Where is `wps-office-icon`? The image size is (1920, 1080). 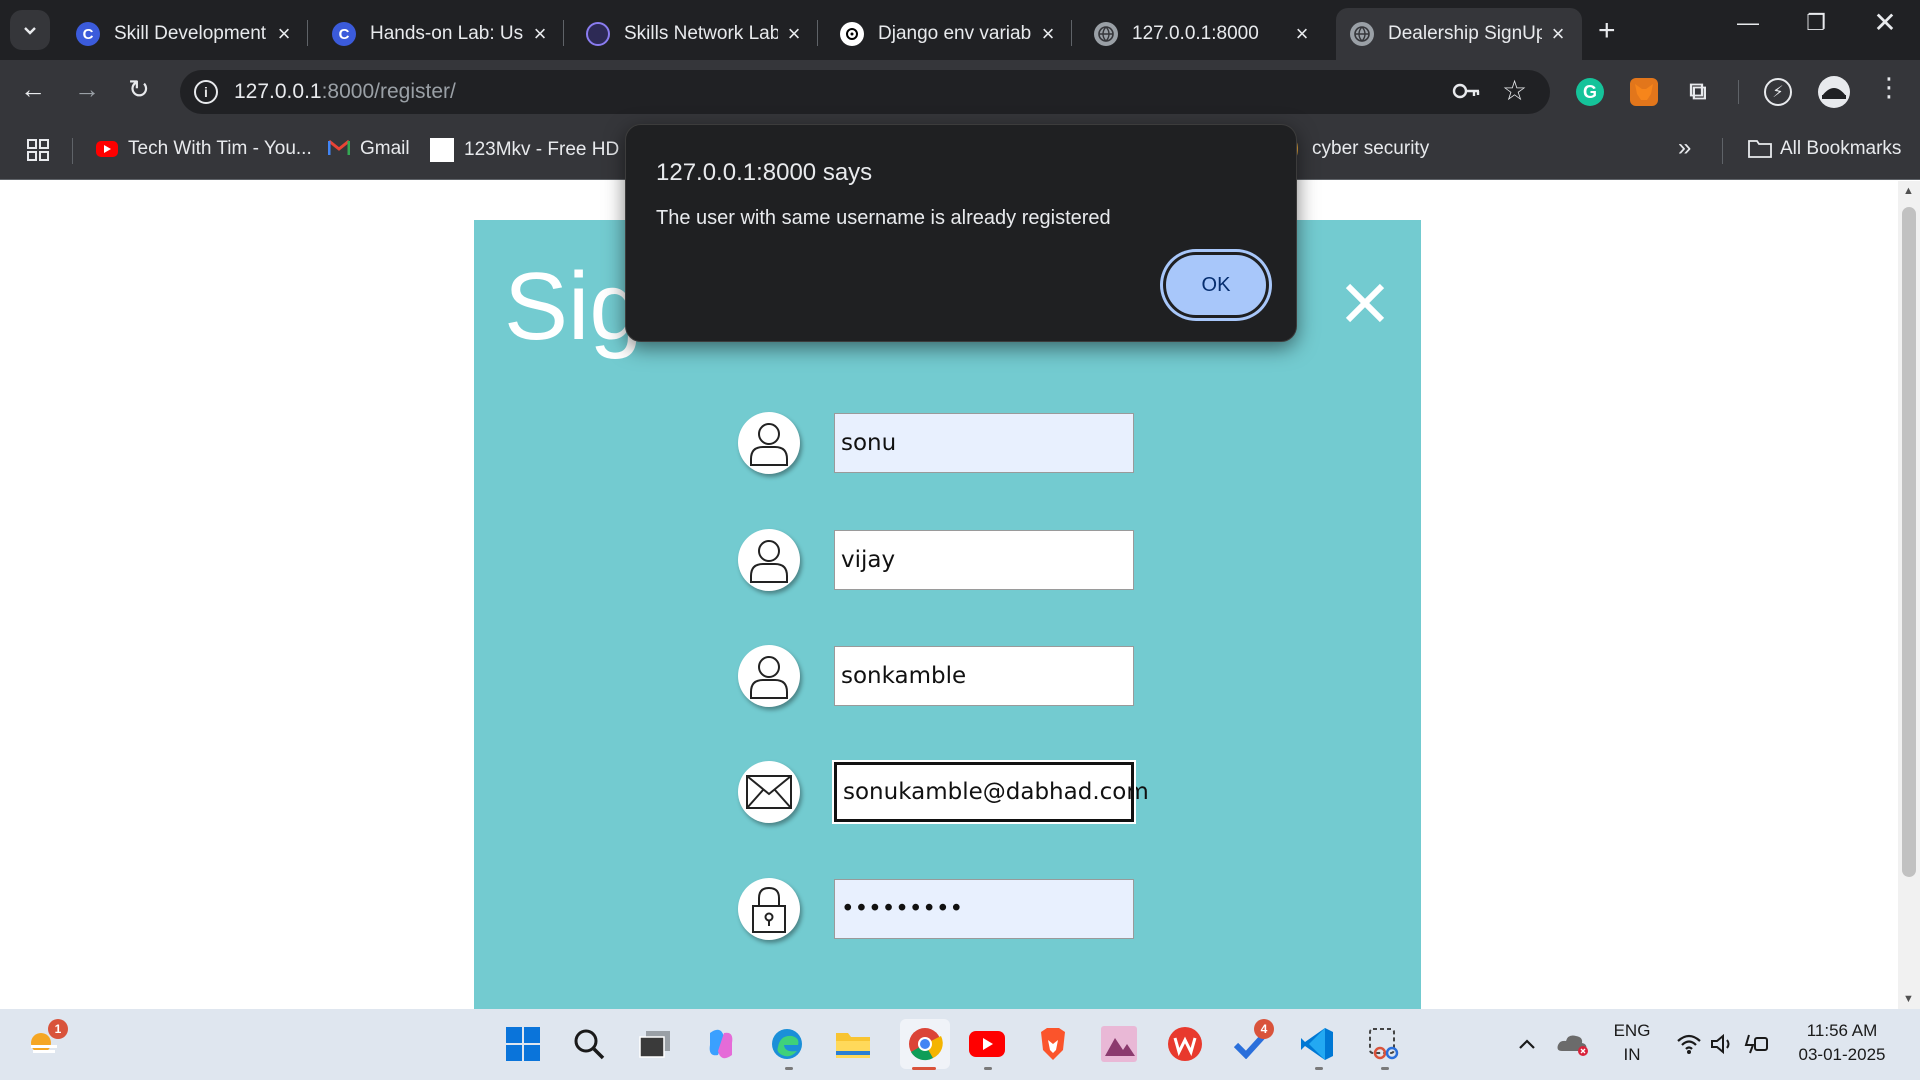 wps-office-icon is located at coordinates (1185, 1044).